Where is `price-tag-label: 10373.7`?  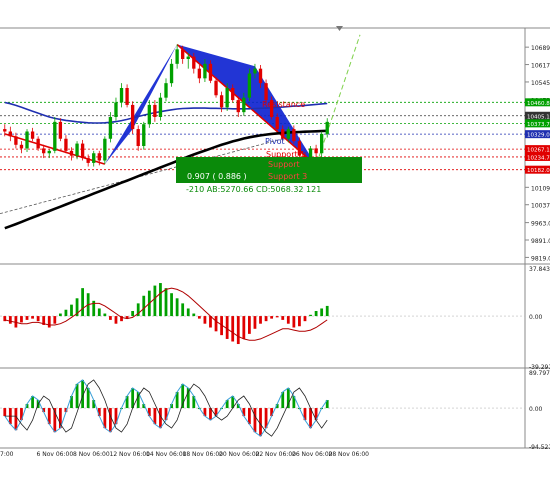 price-tag-label: 10373.7 is located at coordinates (538, 125).